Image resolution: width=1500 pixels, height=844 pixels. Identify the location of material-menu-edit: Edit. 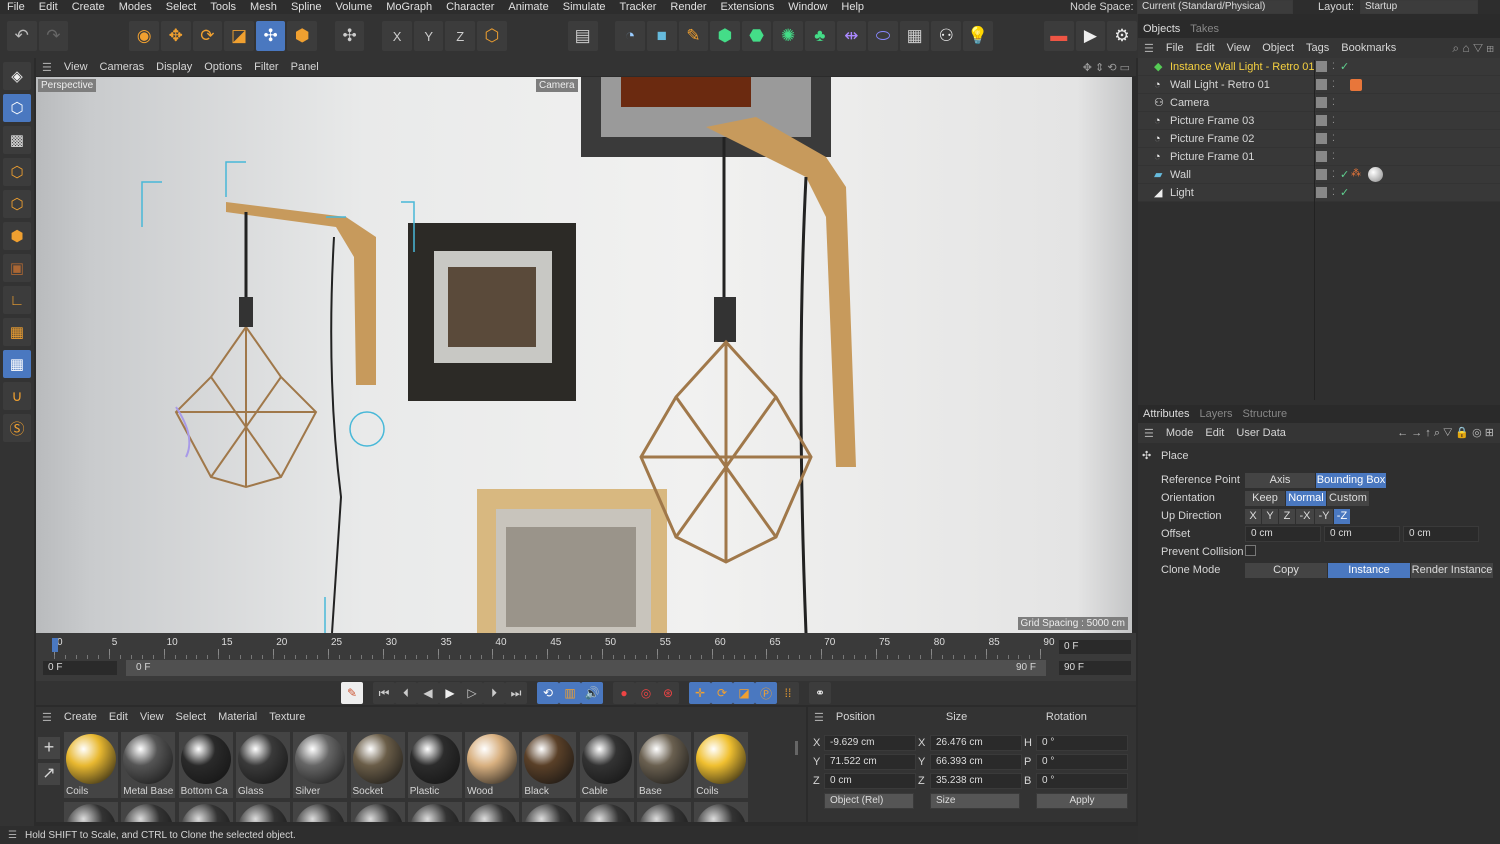
(118, 717).